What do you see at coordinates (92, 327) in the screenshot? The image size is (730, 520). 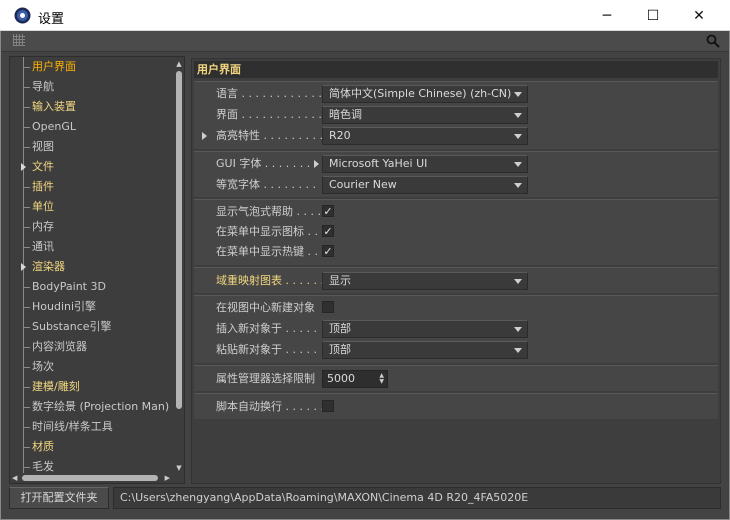 I see `sidebar-item: Substance引擎` at bounding box center [92, 327].